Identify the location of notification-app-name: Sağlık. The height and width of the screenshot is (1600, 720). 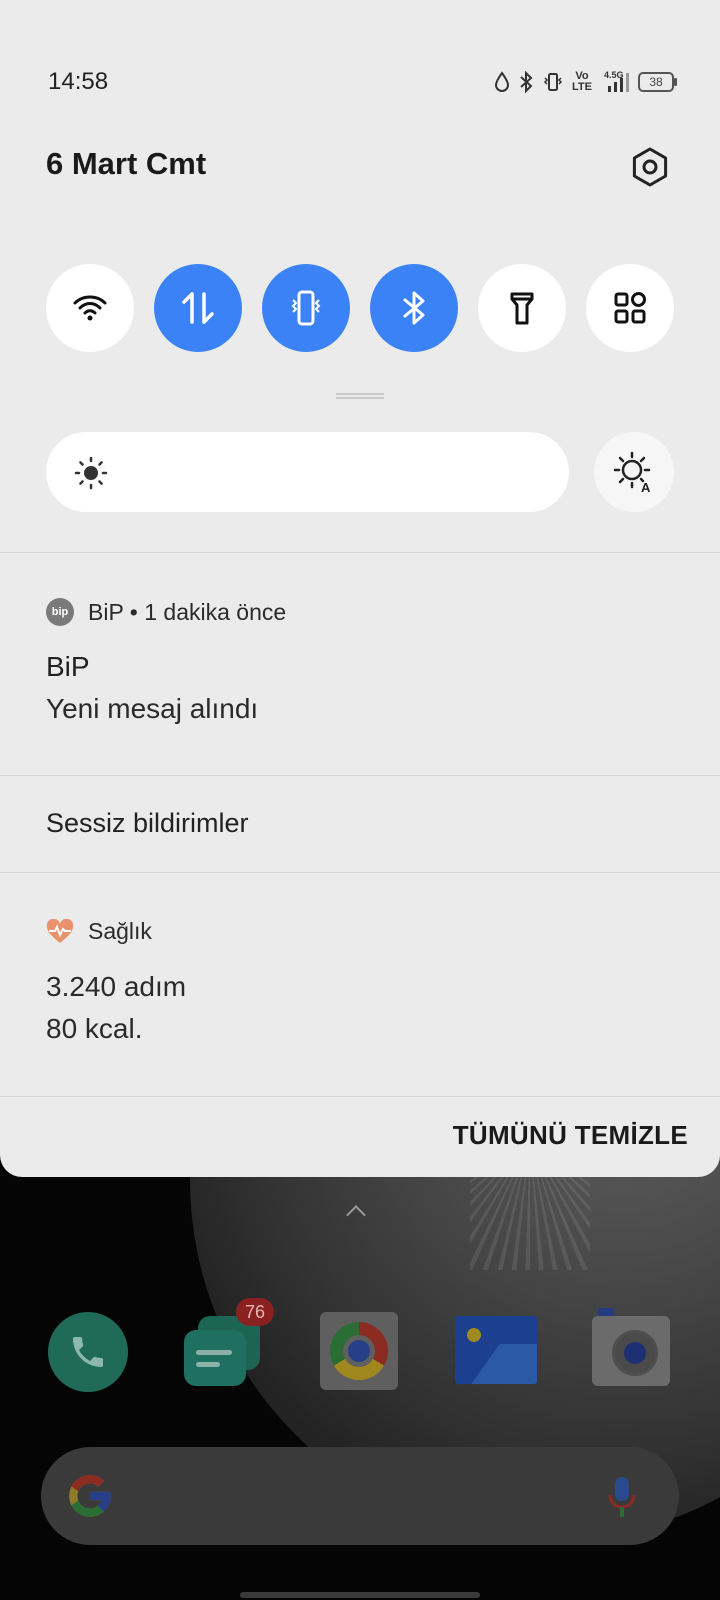
(120, 931).